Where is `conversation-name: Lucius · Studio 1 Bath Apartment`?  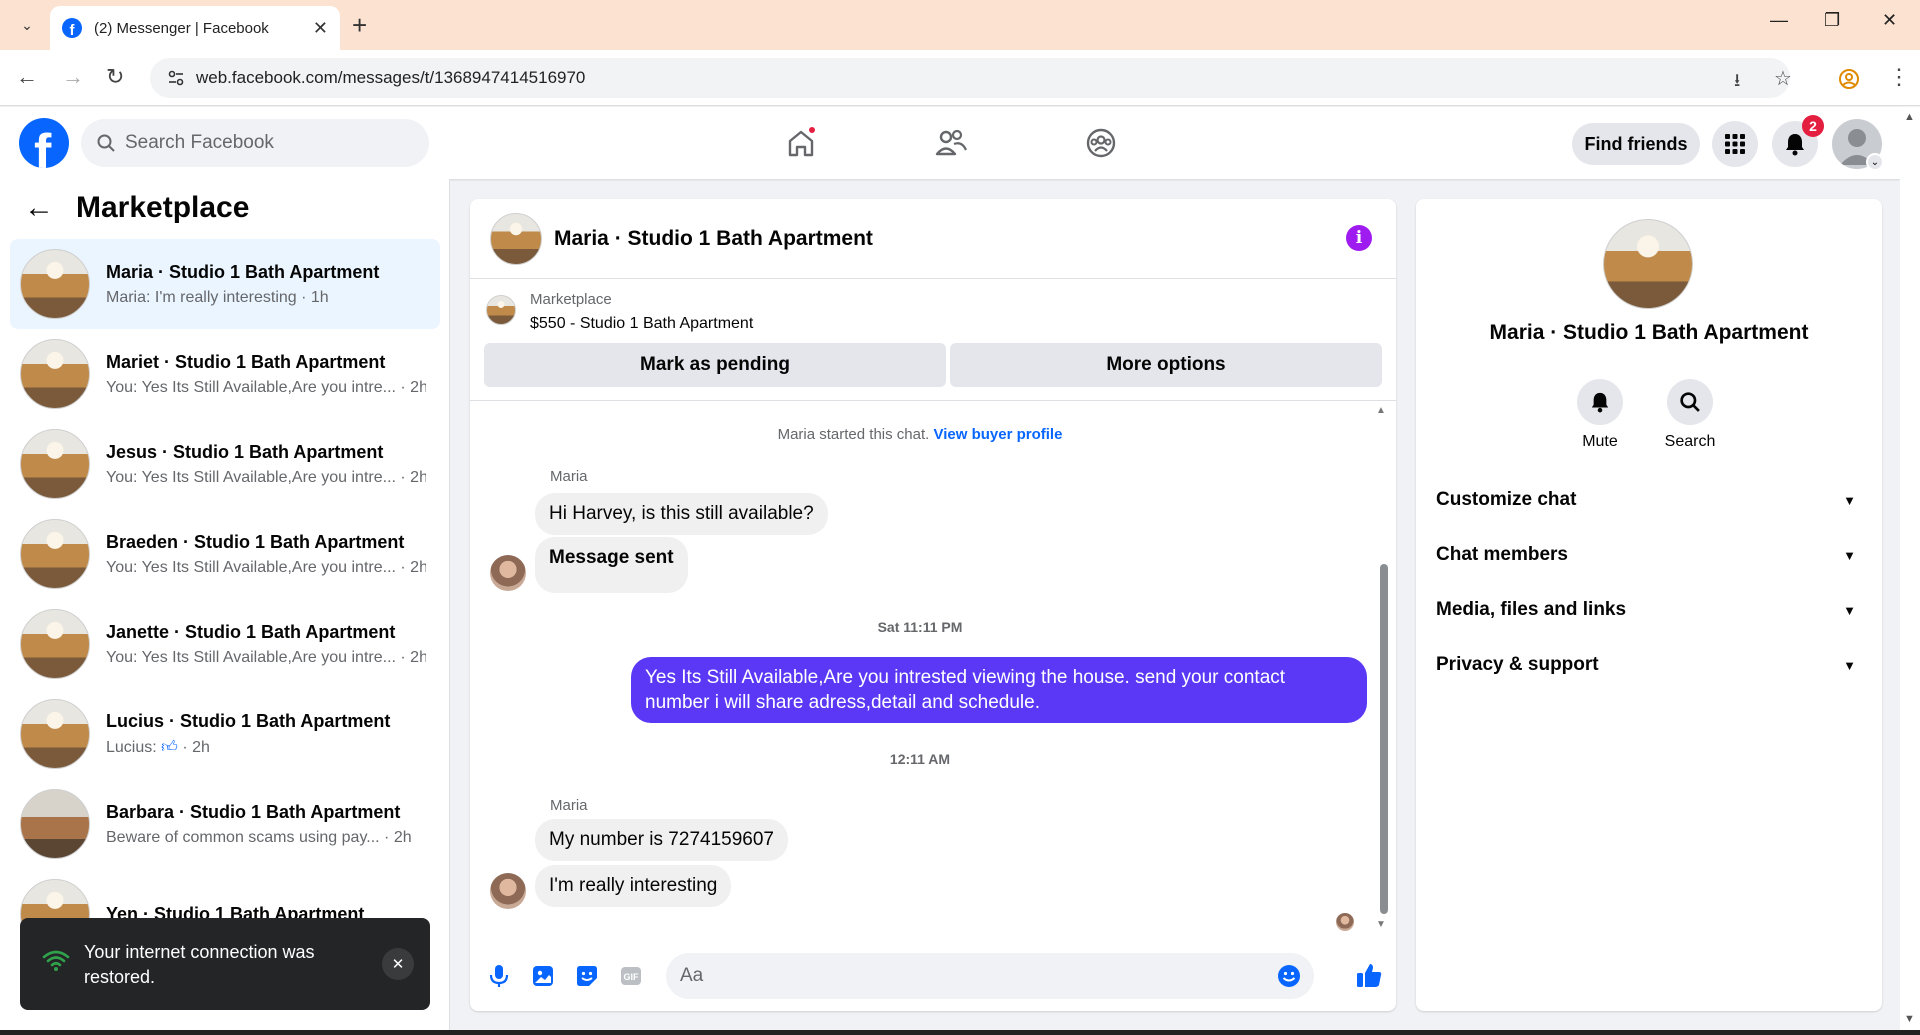
conversation-name: Lucius · Studio 1 Bath Apartment is located at coordinates (248, 721).